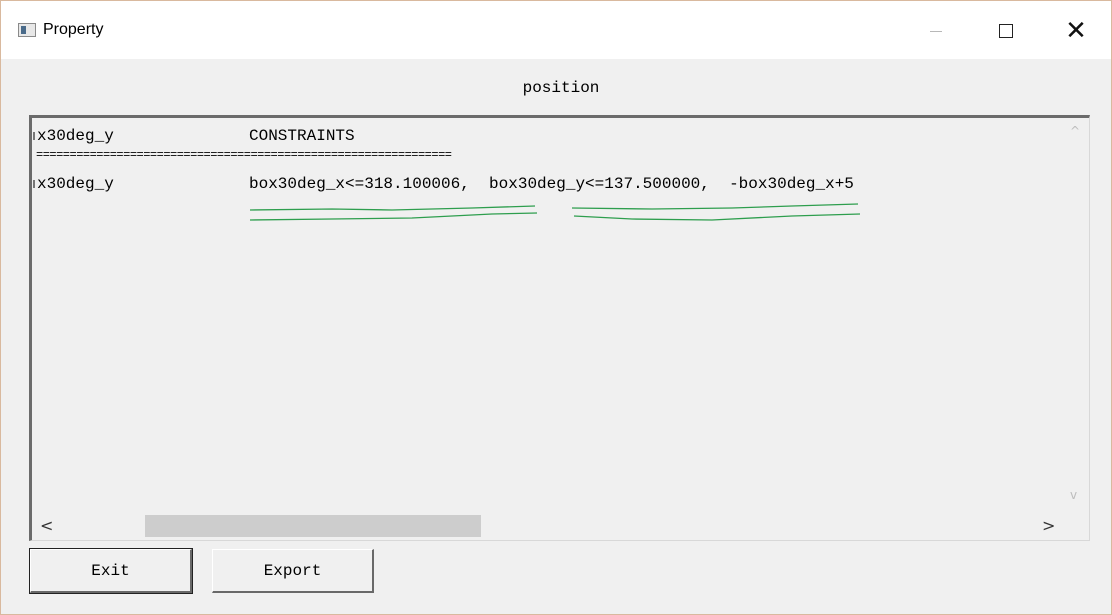 This screenshot has height=615, width=1112. Describe the element at coordinates (1048, 525) in the screenshot. I see `scroll-right-icon: >` at that location.